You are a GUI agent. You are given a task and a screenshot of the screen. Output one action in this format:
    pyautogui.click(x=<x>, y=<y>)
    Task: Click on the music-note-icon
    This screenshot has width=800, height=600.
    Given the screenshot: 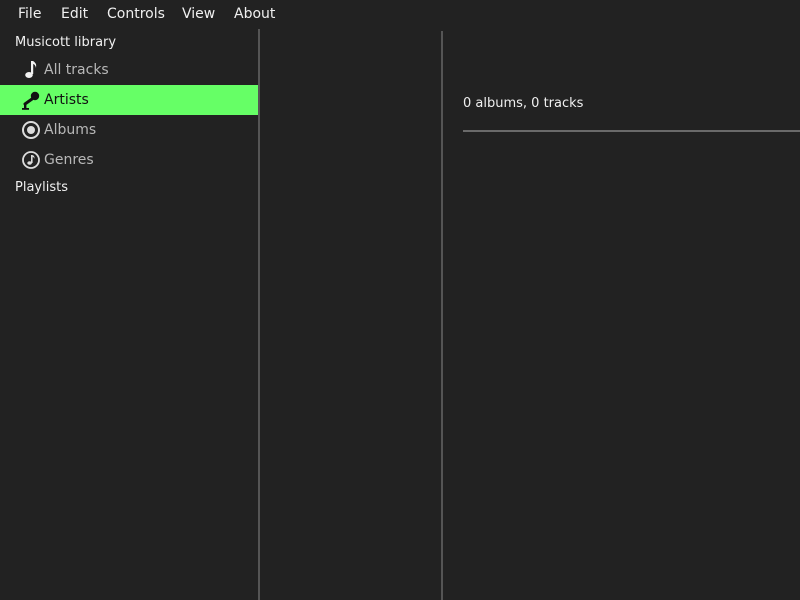 What is the action you would take?
    pyautogui.click(x=31, y=69)
    